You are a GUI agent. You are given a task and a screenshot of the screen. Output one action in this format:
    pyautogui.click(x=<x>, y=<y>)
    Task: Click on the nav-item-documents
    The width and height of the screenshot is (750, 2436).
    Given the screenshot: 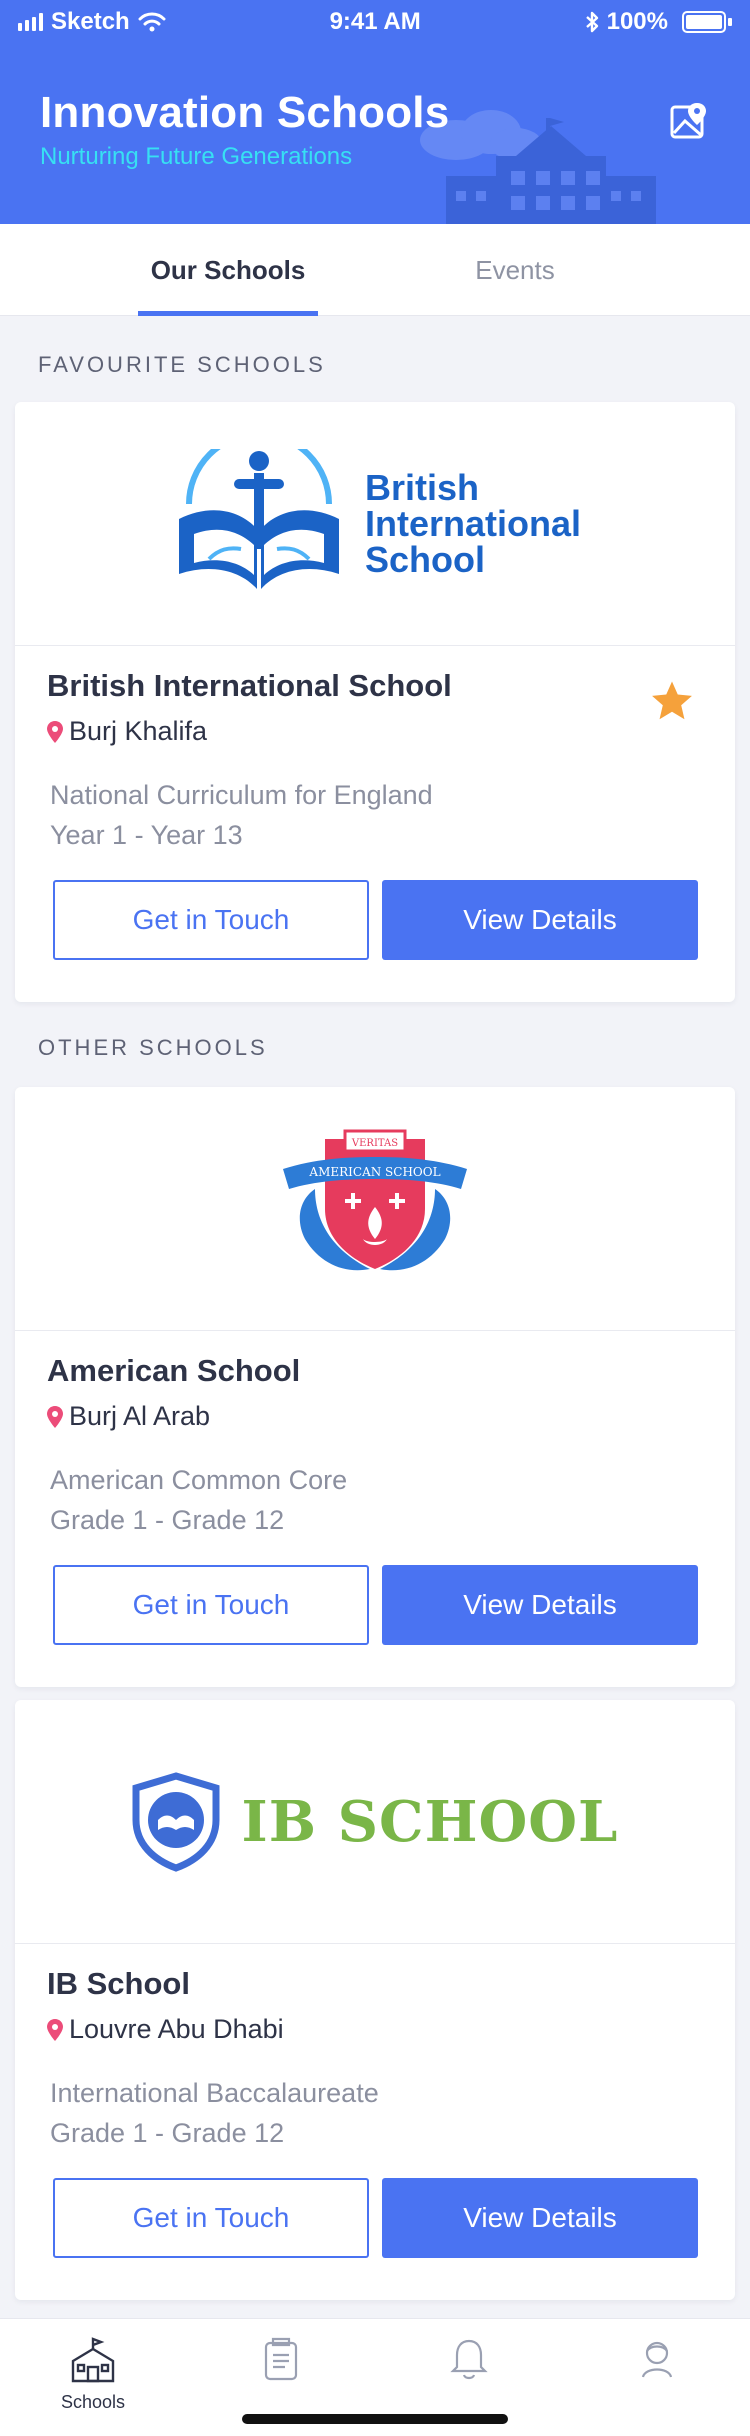 What is the action you would take?
    pyautogui.click(x=281, y=2361)
    